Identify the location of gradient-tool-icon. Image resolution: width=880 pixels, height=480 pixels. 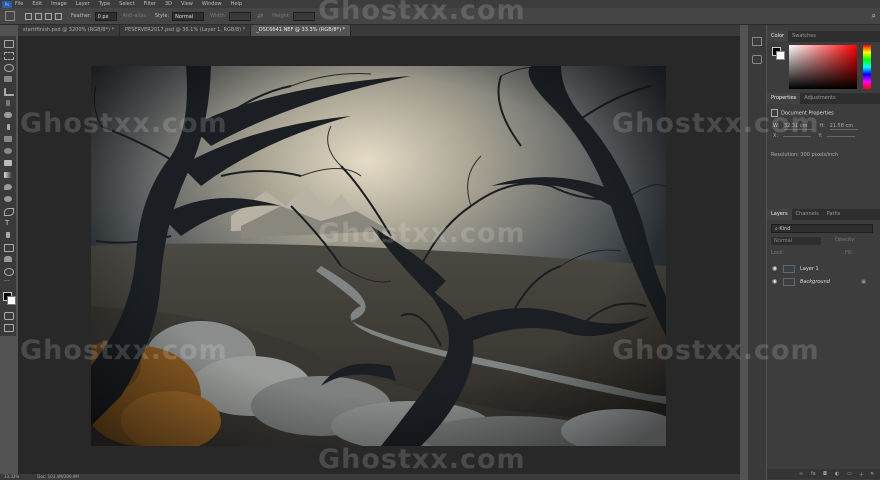
(8, 175).